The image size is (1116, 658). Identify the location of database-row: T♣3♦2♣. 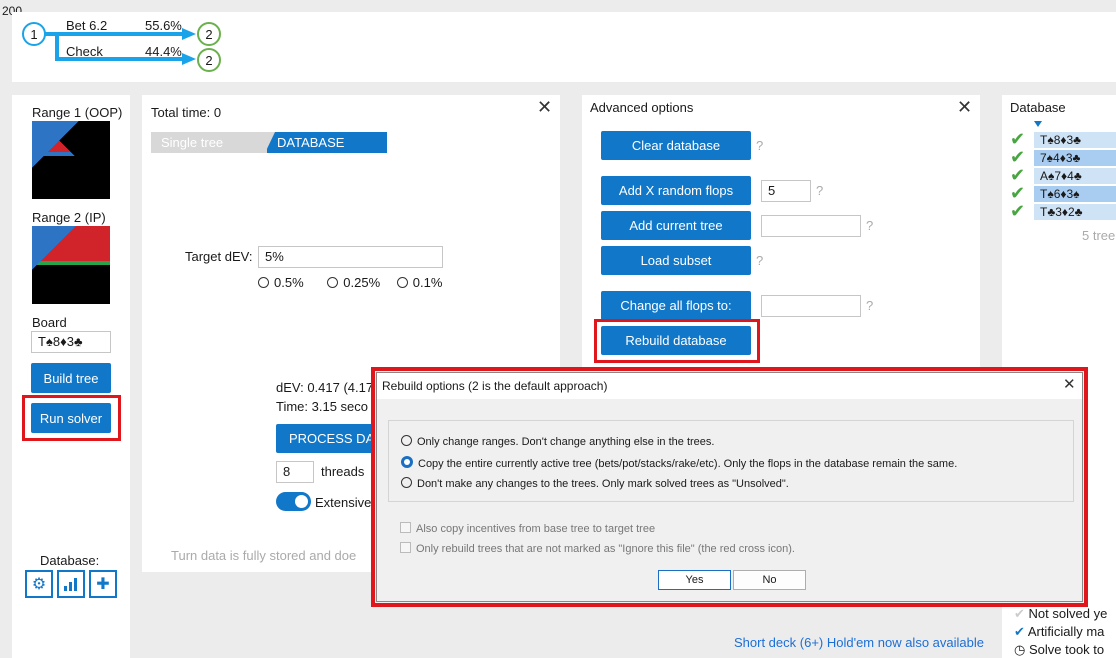
(1075, 212).